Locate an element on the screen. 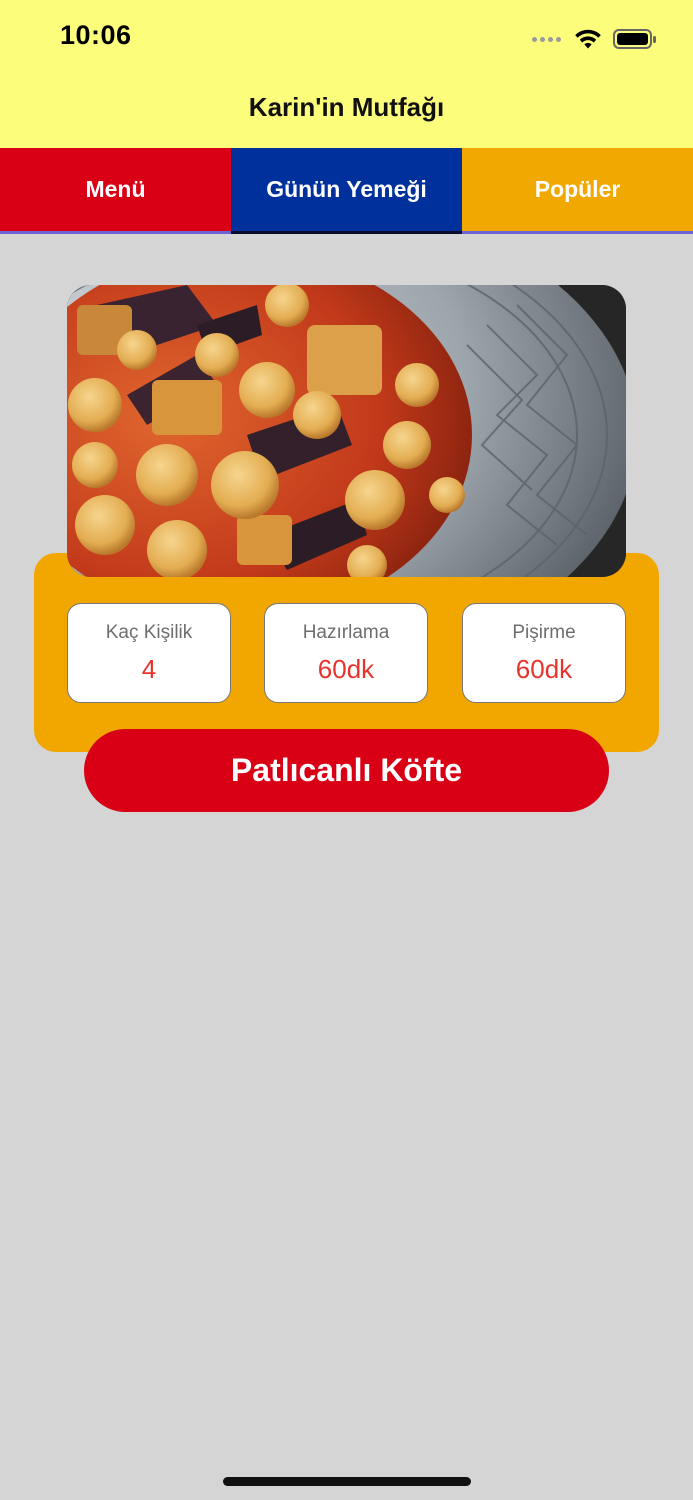 This screenshot has width=693, height=1500. tab-bar: Menü Günün Yemeği Popüler is located at coordinates (346, 191).